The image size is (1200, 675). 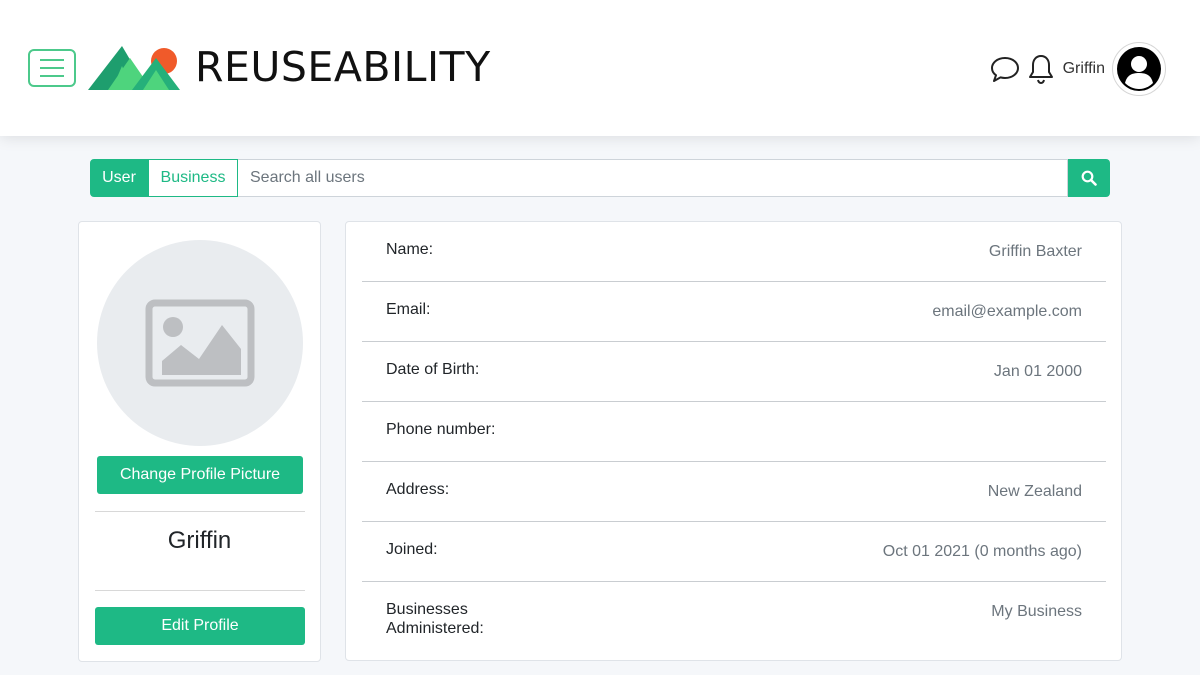 What do you see at coordinates (119, 178) in the screenshot?
I see `search-type-user-button: User` at bounding box center [119, 178].